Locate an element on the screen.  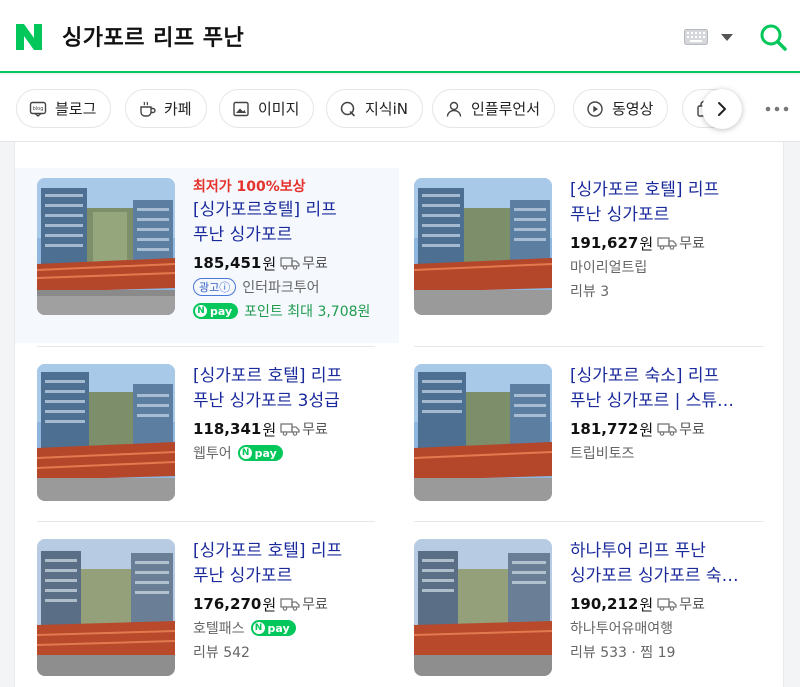
product-price: 190,212 is located at coordinates (604, 604).